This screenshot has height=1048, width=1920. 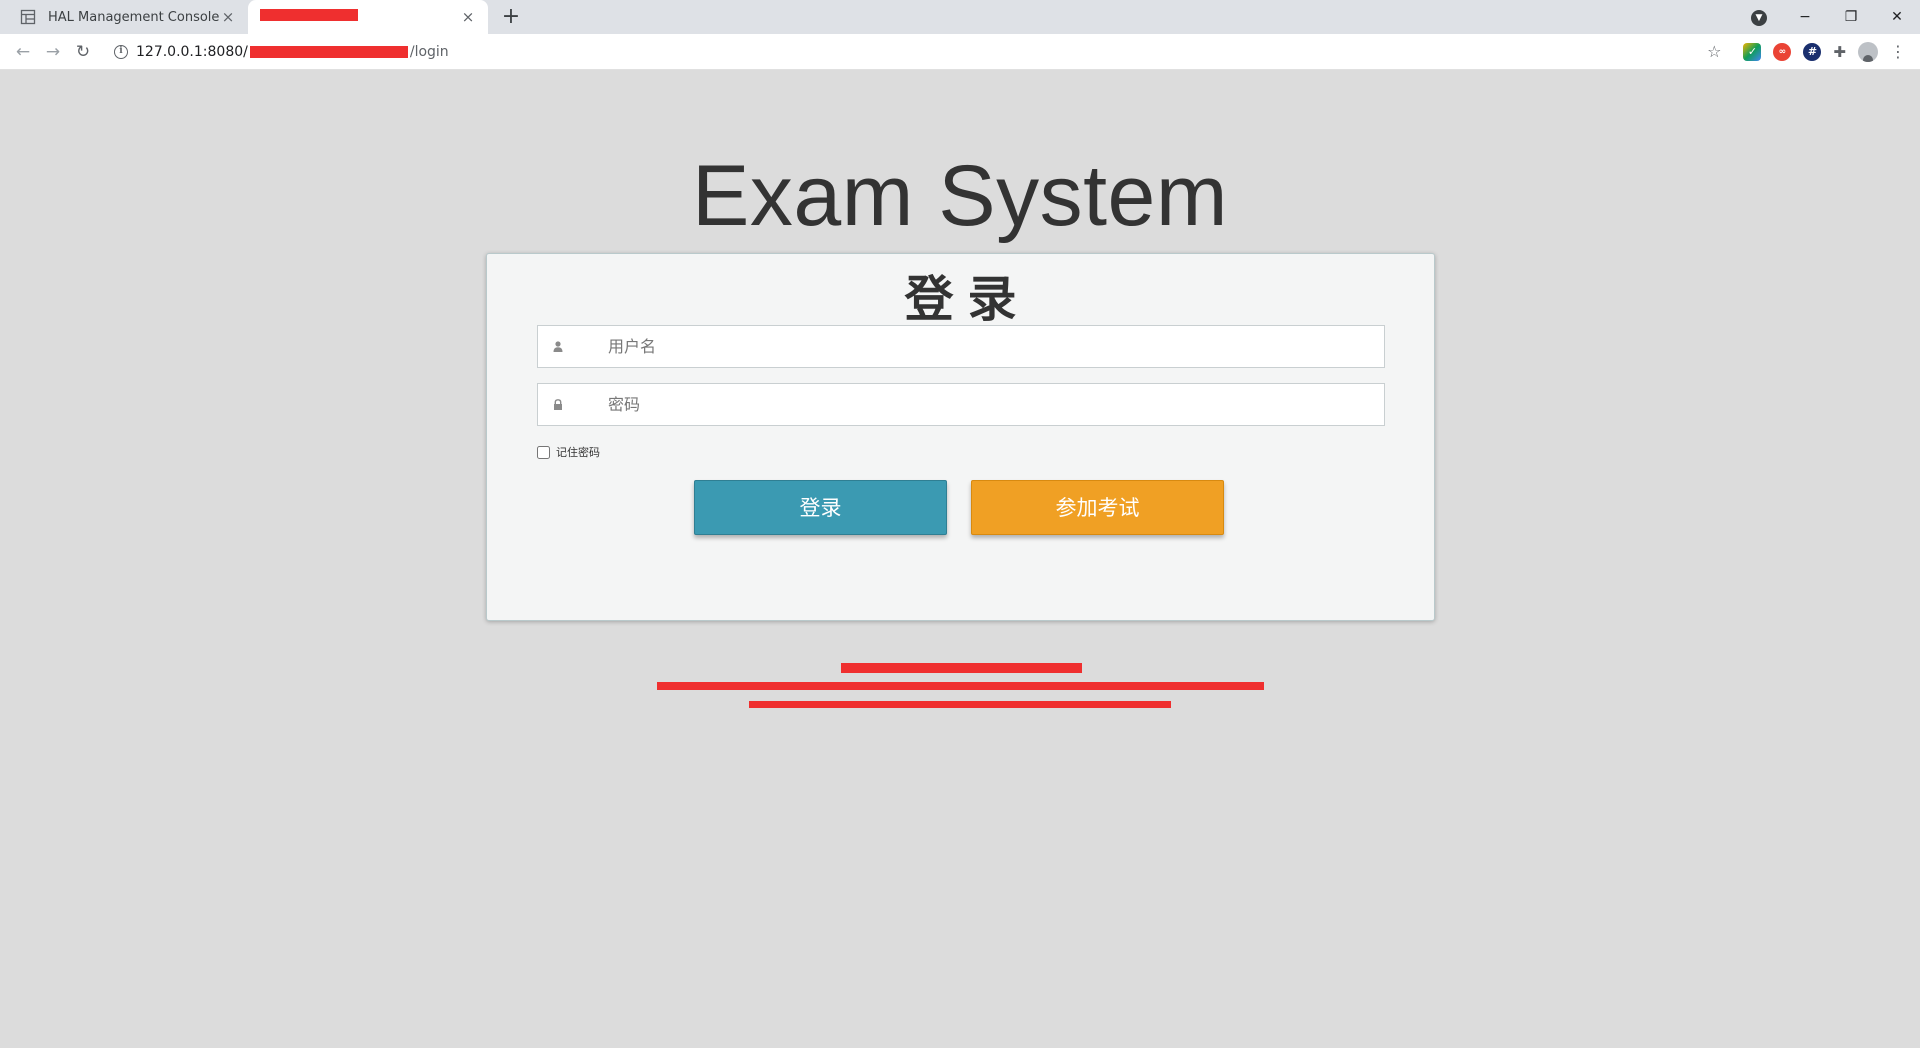 I want to click on back-button: ←, so click(x=23, y=52).